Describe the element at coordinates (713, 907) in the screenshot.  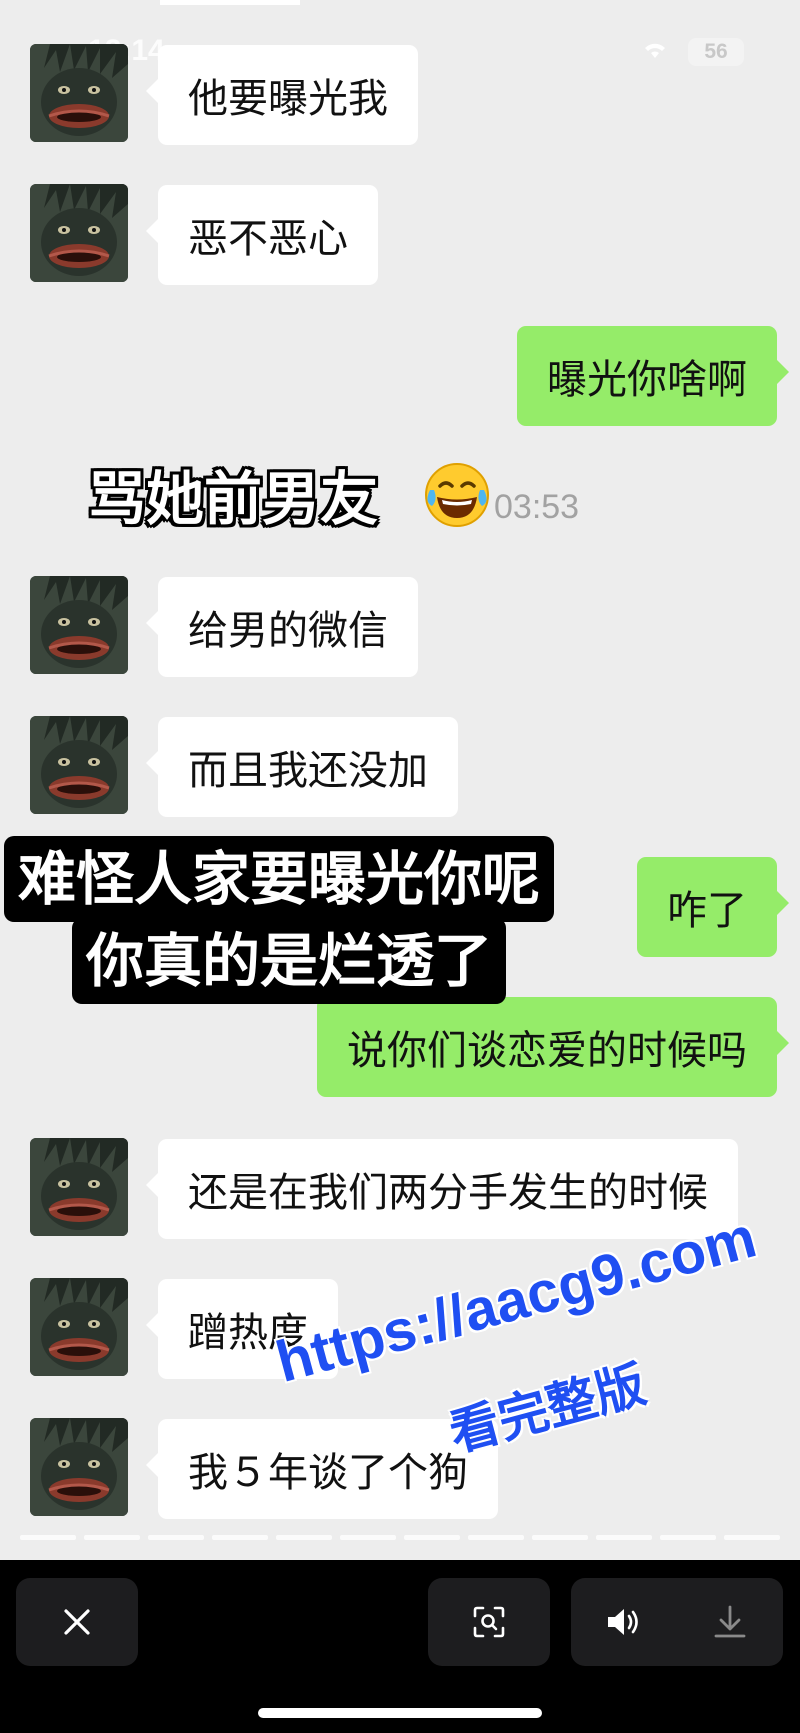
I see `message-bubble-right: 咋了` at that location.